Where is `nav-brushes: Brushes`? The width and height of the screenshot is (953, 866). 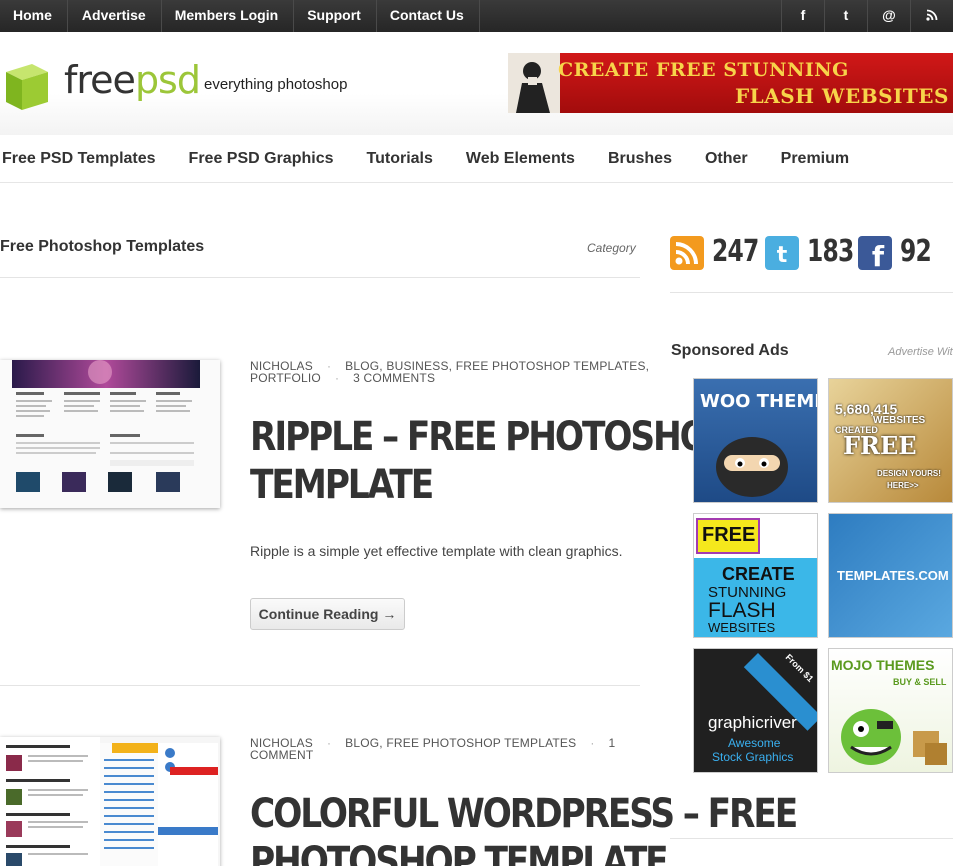
nav-brushes: Brushes is located at coordinates (640, 159).